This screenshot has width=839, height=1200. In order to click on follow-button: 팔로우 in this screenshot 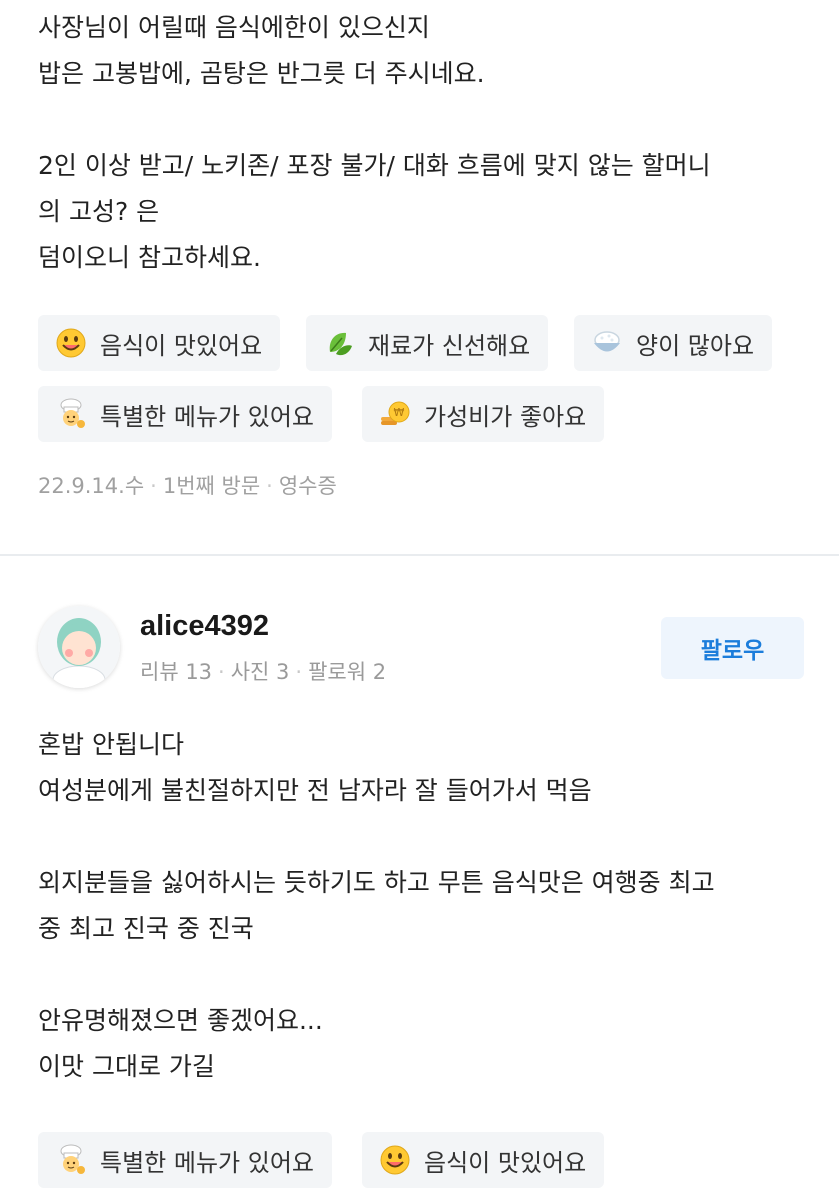, I will do `click(732, 648)`.